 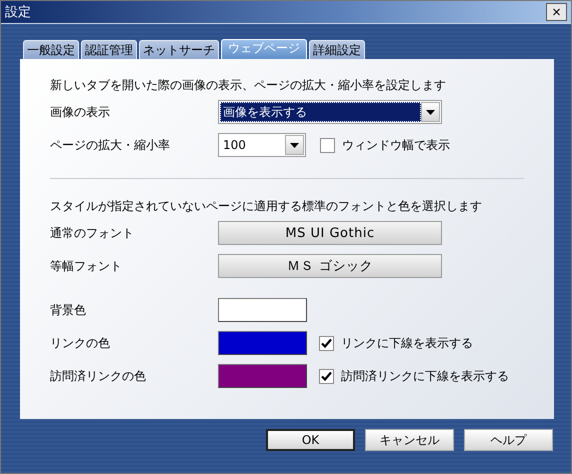 I want to click on checkbox-label: リンクに下線を表示する, so click(x=407, y=343).